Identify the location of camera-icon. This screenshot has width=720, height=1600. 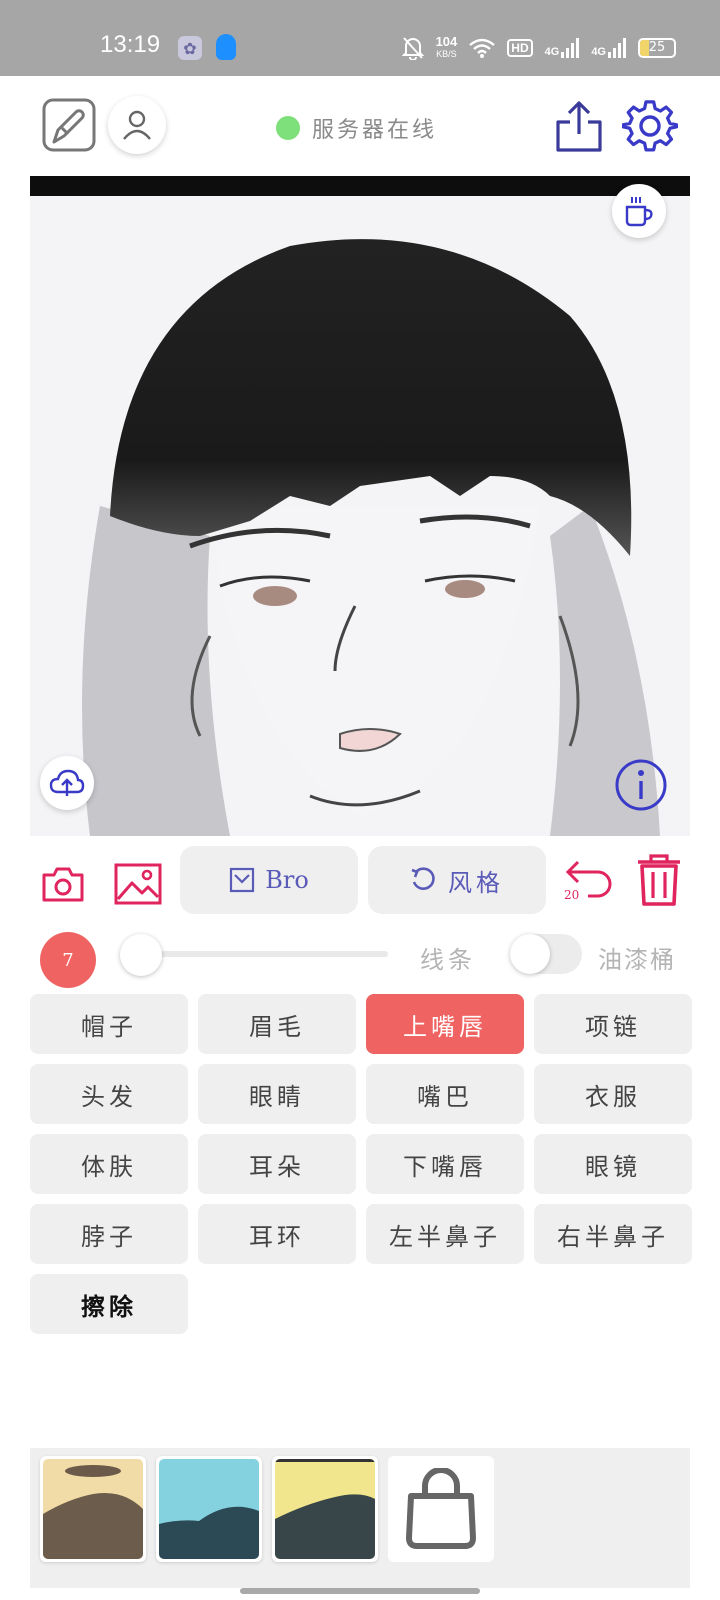
(63, 884).